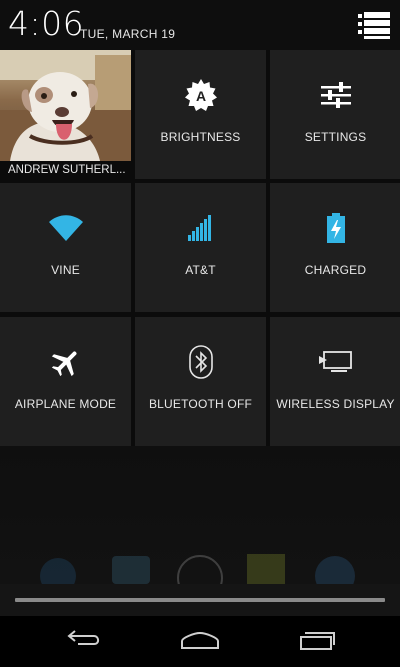  I want to click on settings-tile: SETTINGS, so click(335, 114).